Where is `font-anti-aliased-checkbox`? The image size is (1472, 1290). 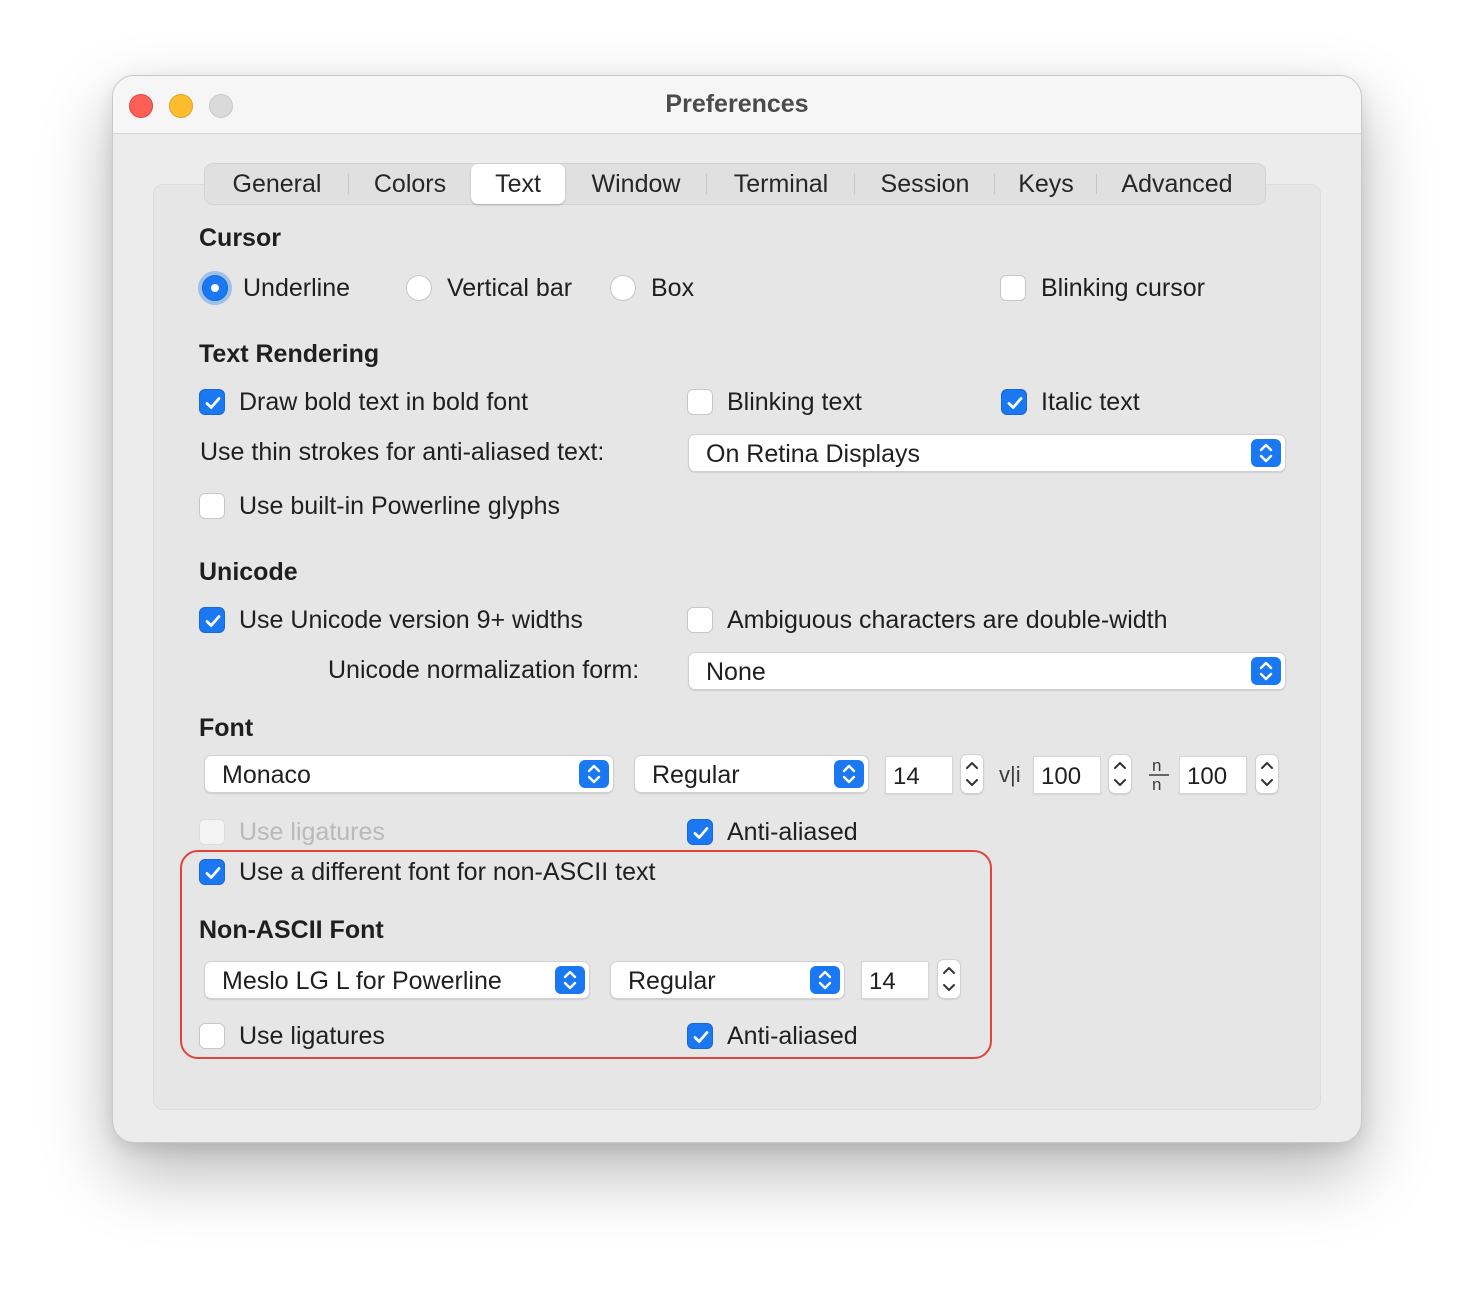 font-anti-aliased-checkbox is located at coordinates (700, 832).